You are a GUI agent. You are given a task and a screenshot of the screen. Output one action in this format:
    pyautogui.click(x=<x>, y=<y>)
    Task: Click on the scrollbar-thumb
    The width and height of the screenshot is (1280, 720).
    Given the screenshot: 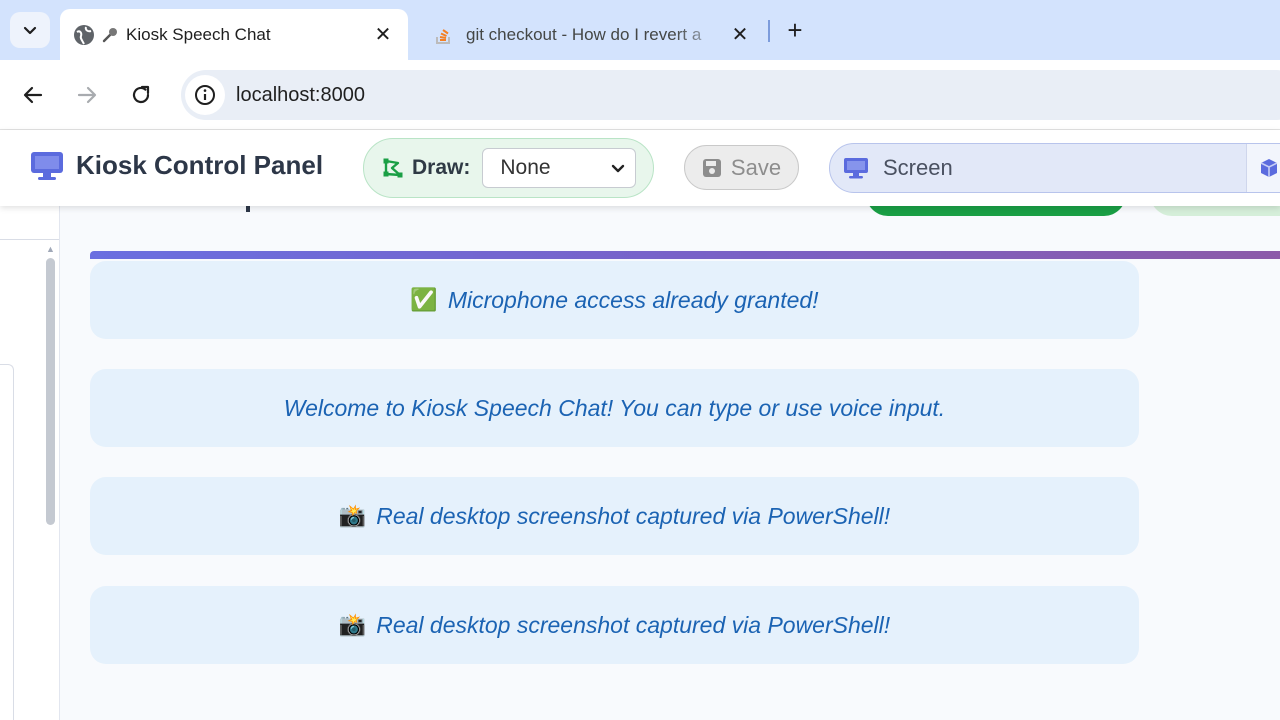 What is the action you would take?
    pyautogui.click(x=50, y=391)
    